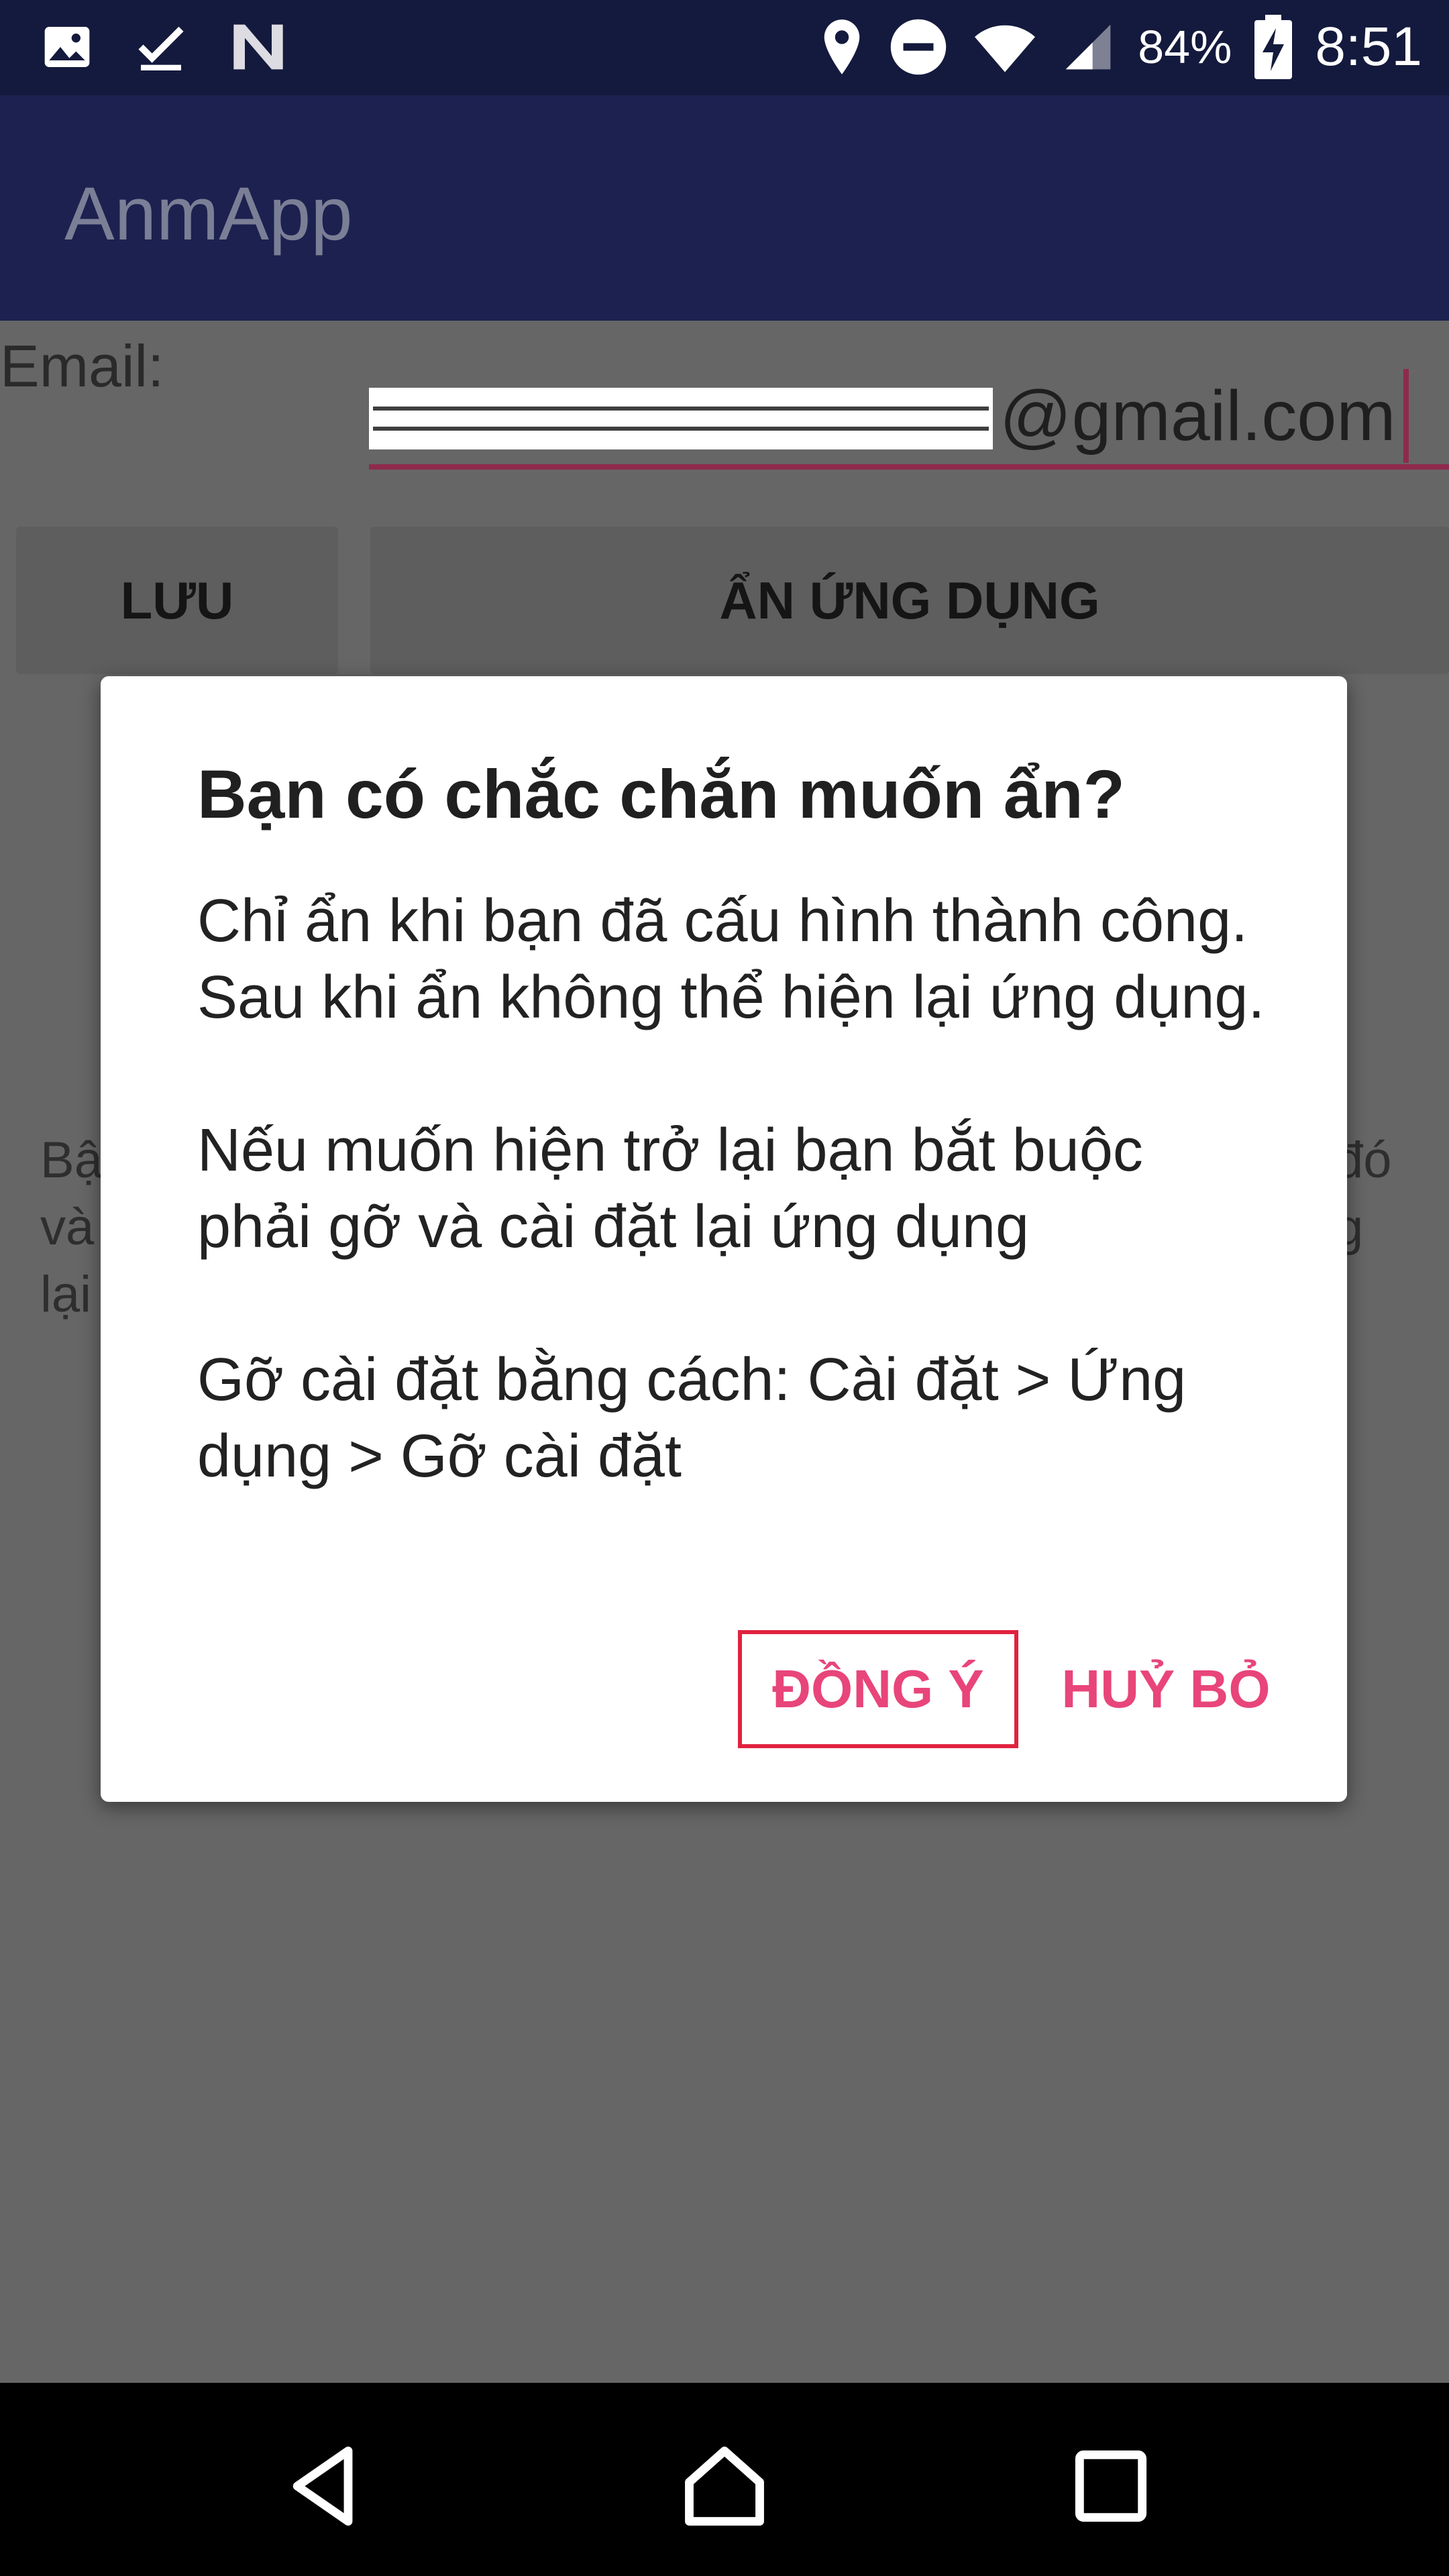 This screenshot has height=2576, width=1449. I want to click on battery-percentage: 84%, so click(1185, 47).